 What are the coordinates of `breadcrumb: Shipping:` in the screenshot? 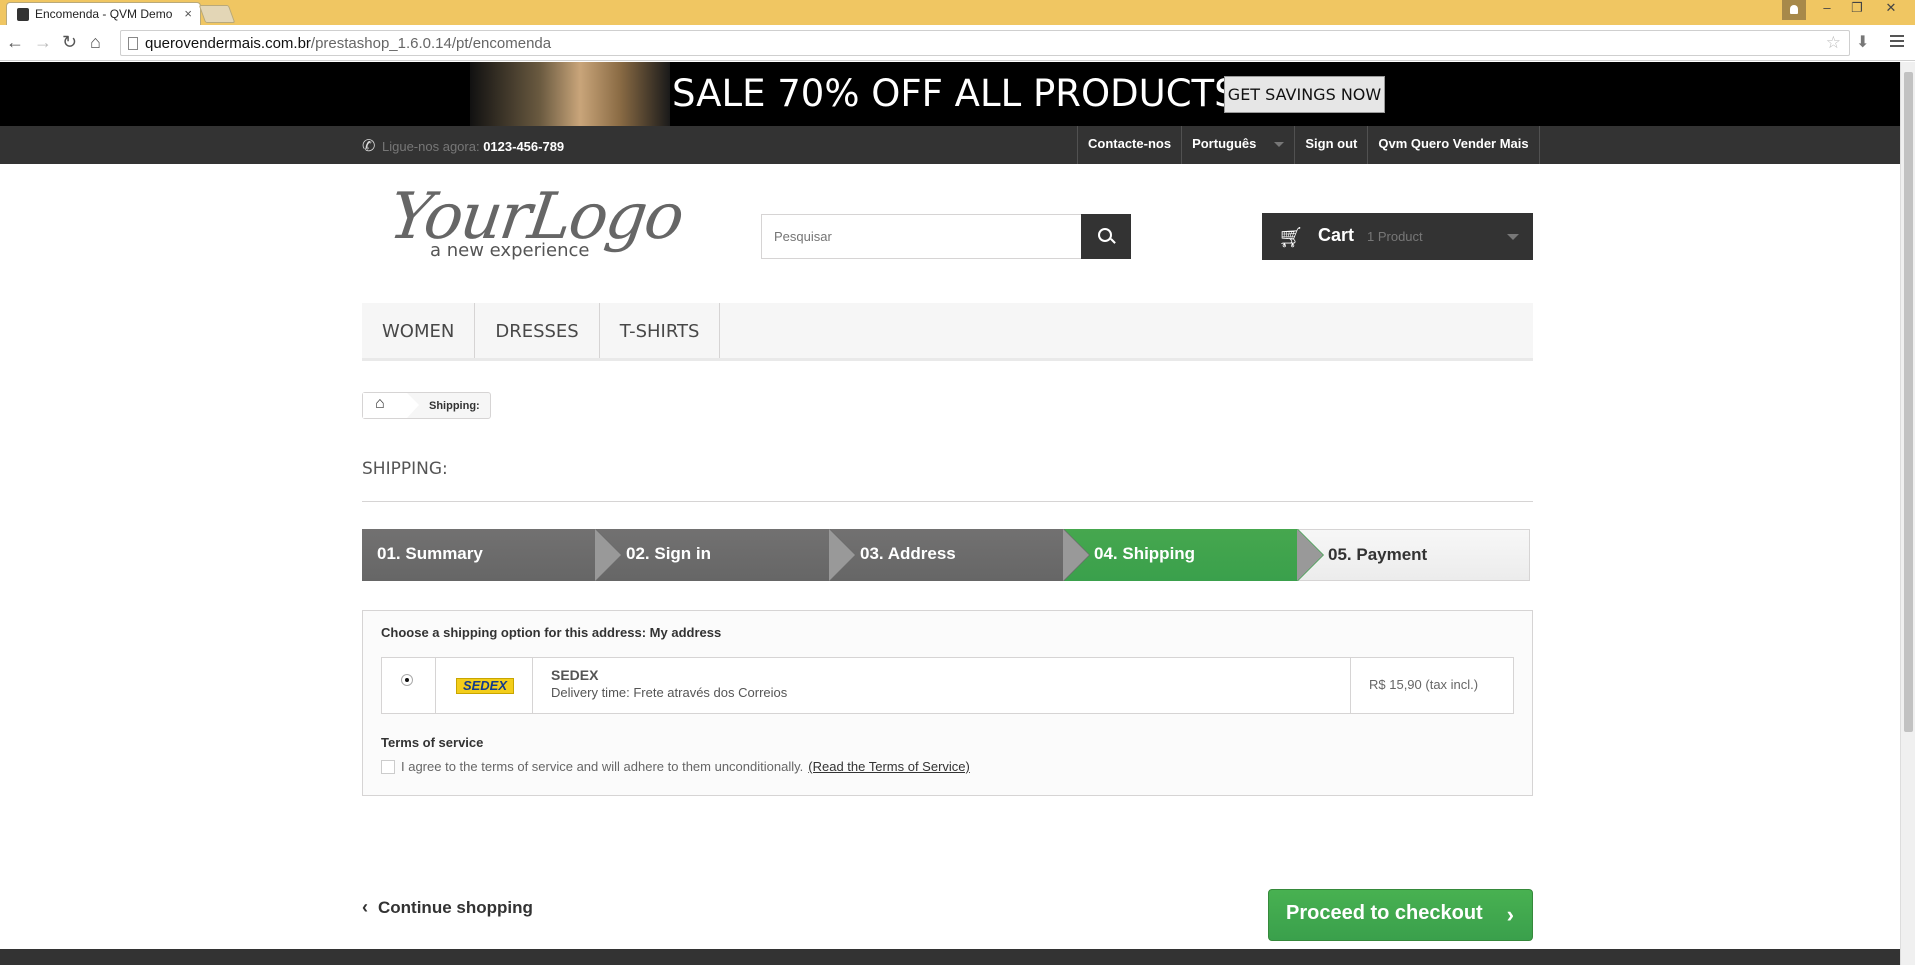 It's located at (426, 405).